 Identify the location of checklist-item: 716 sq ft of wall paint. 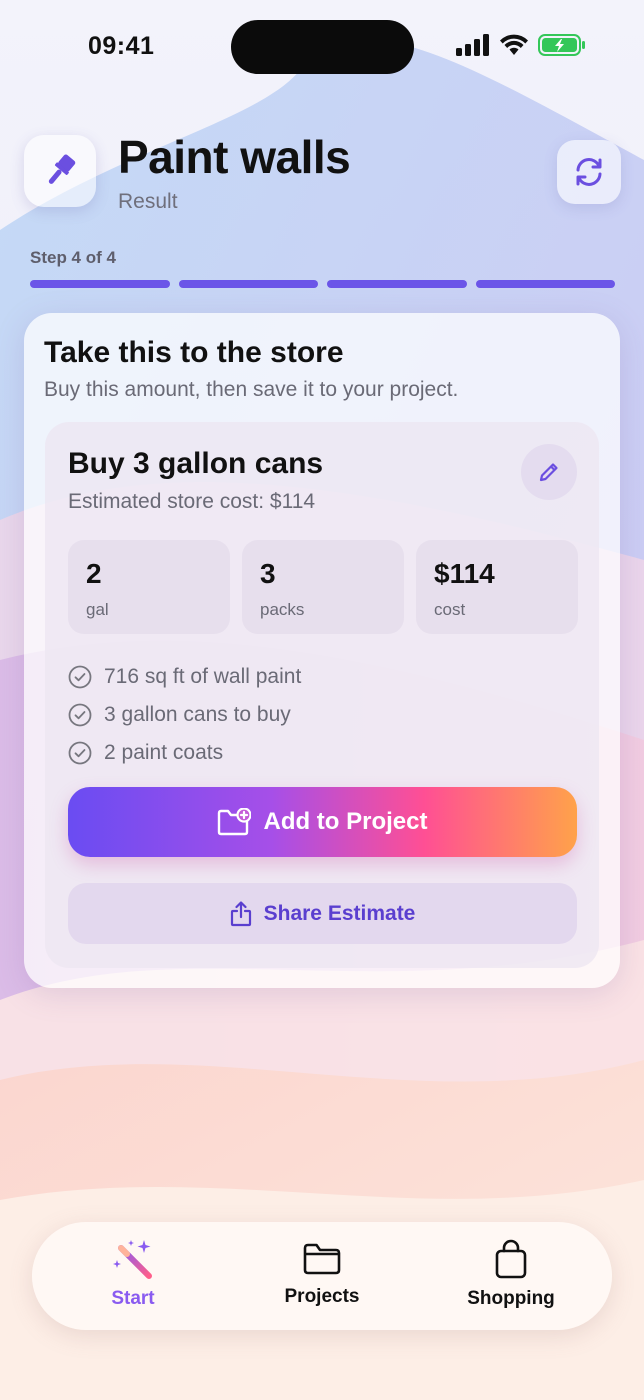
(184, 677).